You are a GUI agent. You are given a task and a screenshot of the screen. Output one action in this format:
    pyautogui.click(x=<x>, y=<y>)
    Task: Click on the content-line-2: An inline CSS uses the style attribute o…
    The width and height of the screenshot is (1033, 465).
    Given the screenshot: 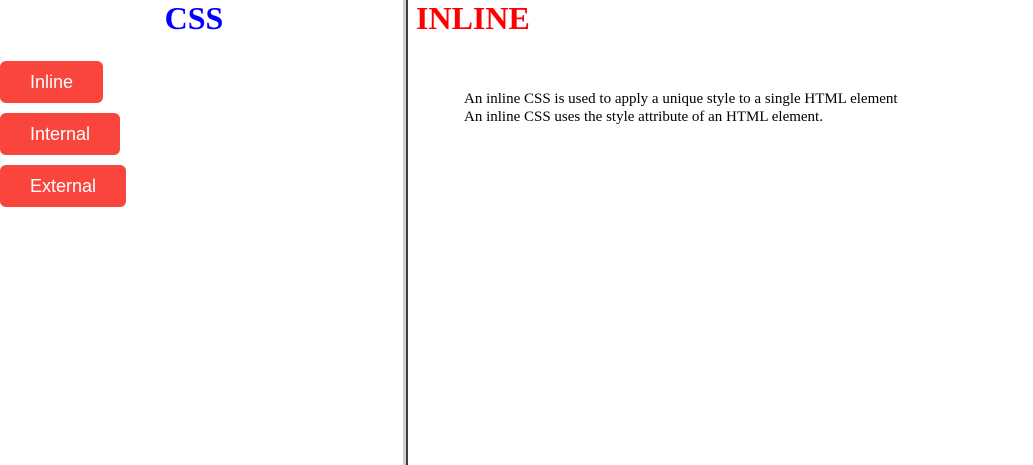 What is the action you would take?
    pyautogui.click(x=643, y=117)
    